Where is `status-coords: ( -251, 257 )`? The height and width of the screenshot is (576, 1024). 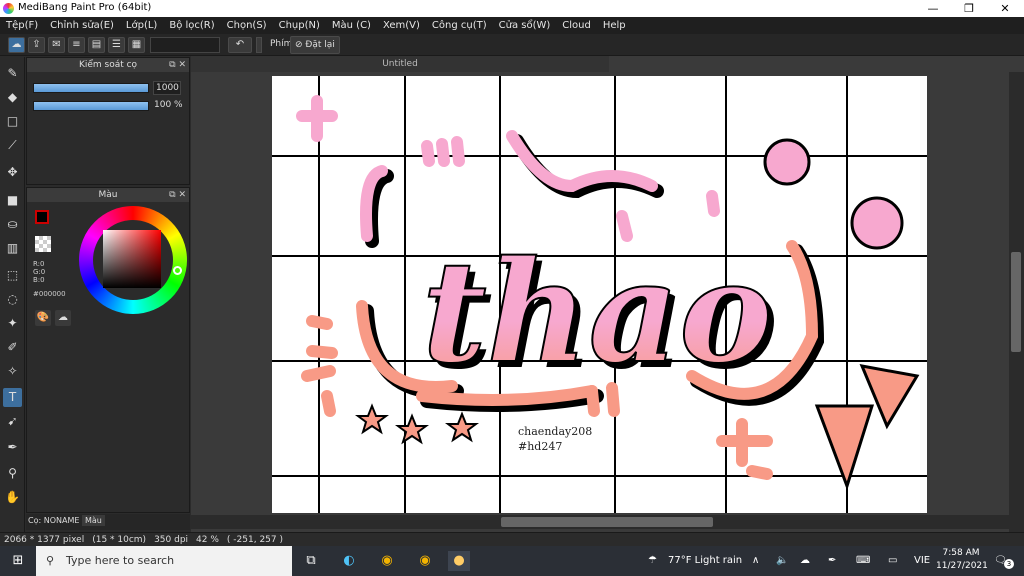
status-coords: ( -251, 257 ) is located at coordinates (254, 540).